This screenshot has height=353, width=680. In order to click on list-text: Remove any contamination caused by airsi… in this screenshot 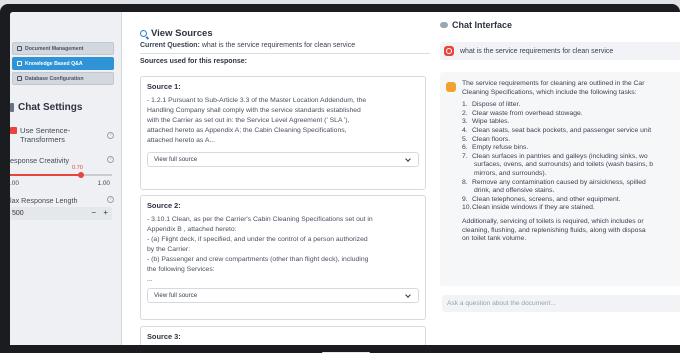, I will do `click(559, 182)`.